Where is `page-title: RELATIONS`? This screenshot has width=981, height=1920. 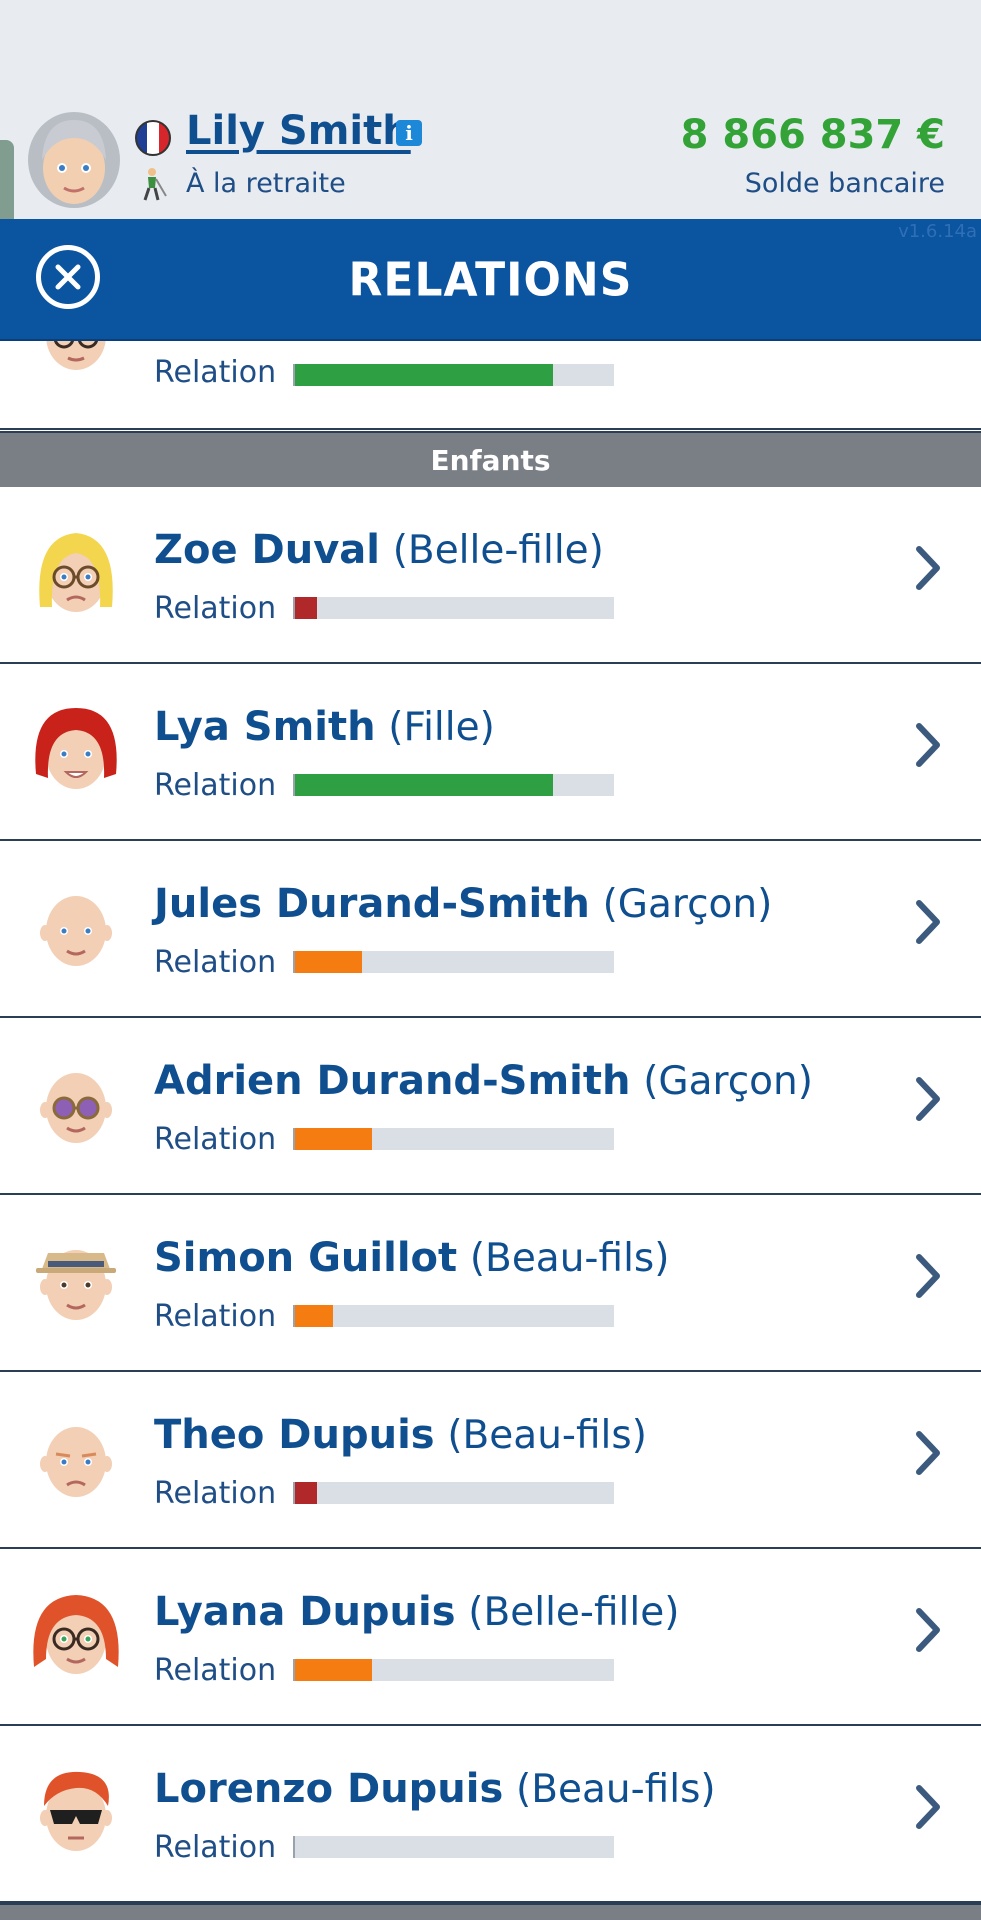
page-title: RELATIONS is located at coordinates (490, 280).